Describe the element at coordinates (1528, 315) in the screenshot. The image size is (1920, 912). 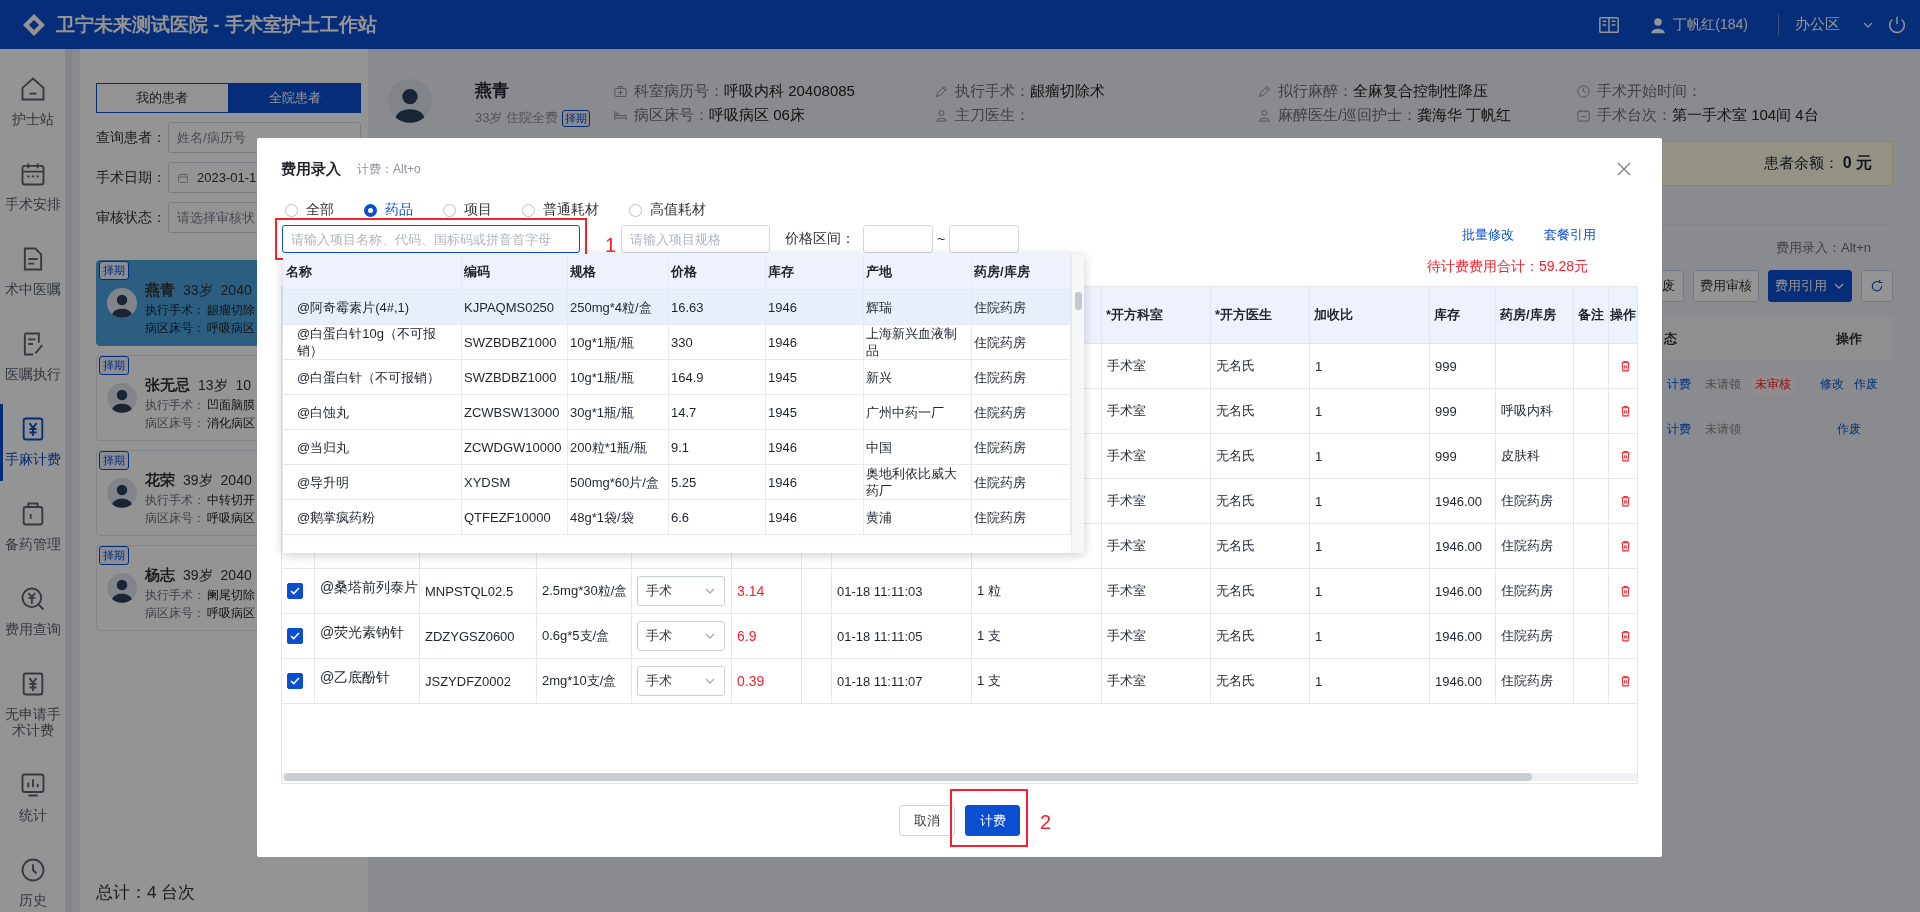
I see `column-header: 药房/库房` at that location.